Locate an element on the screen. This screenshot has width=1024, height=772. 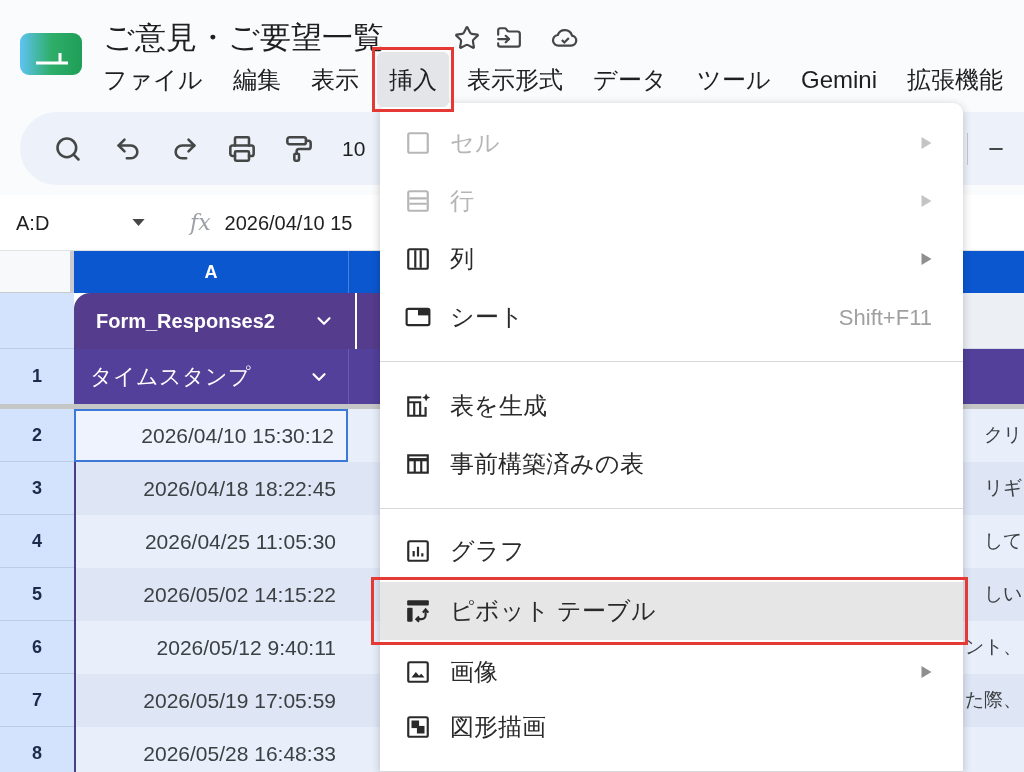
row-header: 1 is located at coordinates (37, 376).